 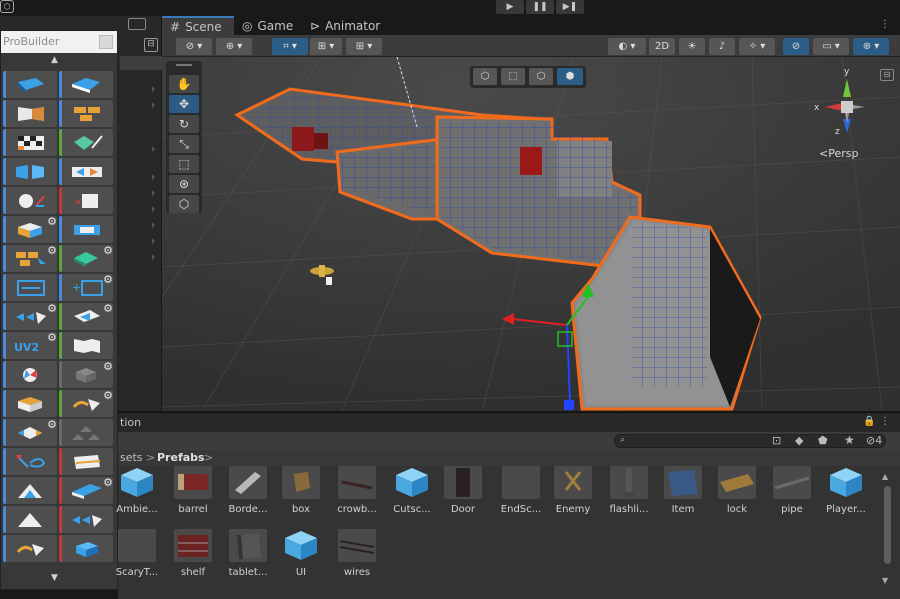 I want to click on asset-item: Door, so click(x=463, y=490).